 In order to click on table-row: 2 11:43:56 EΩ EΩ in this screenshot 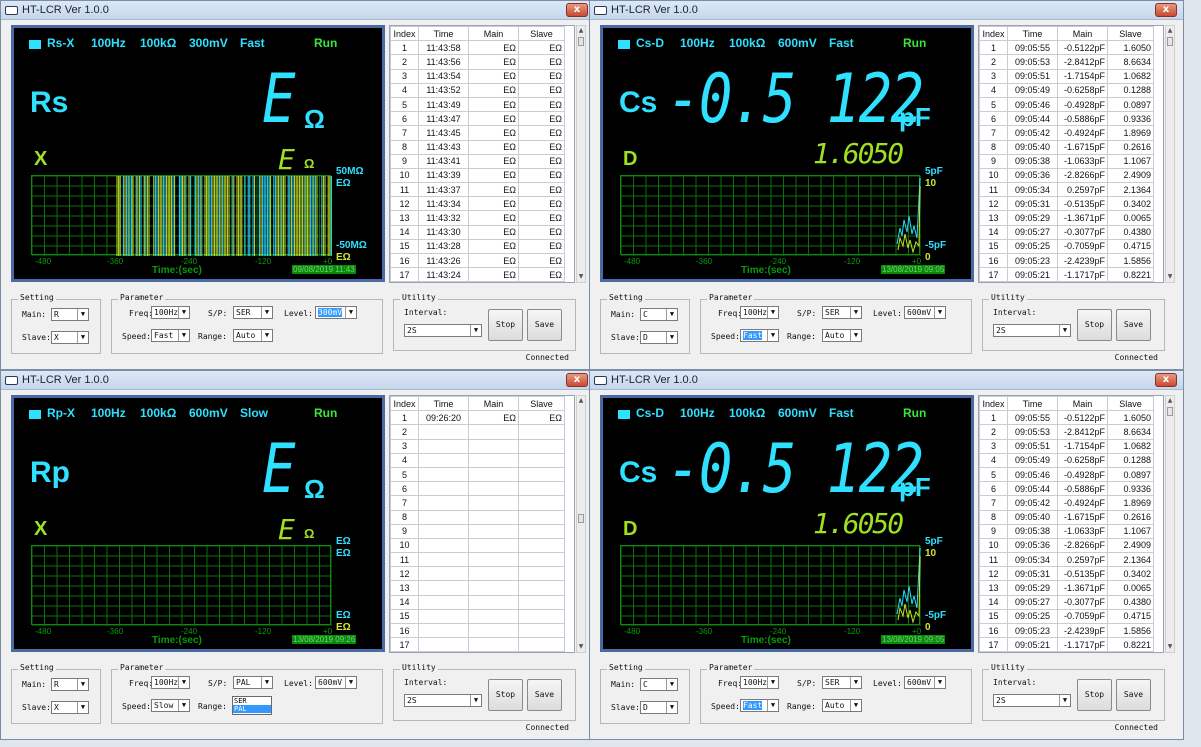, I will do `click(477, 62)`.